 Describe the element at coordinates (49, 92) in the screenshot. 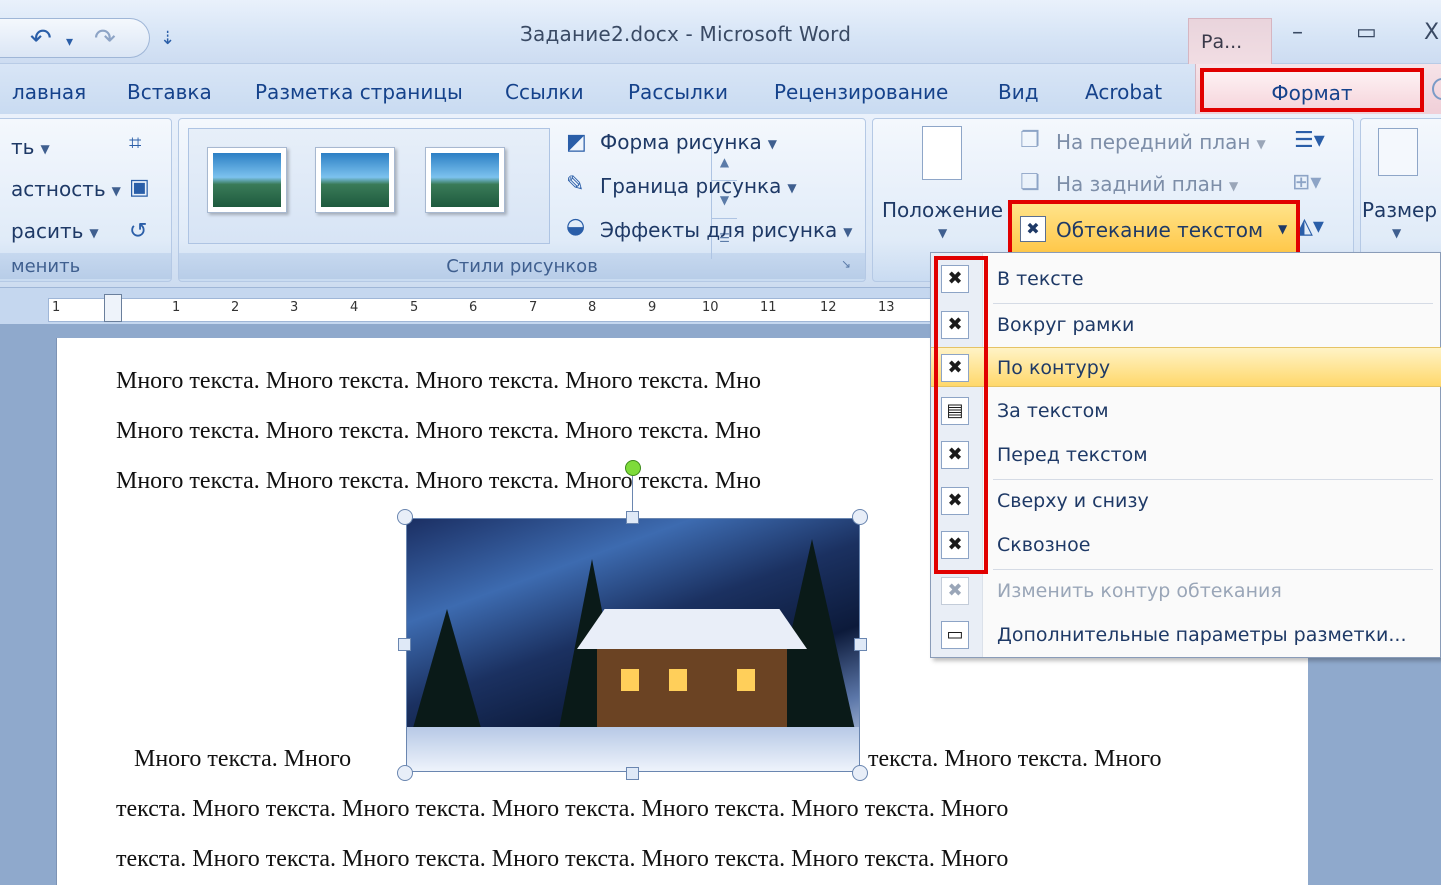

I see `tab-home: лавная` at that location.